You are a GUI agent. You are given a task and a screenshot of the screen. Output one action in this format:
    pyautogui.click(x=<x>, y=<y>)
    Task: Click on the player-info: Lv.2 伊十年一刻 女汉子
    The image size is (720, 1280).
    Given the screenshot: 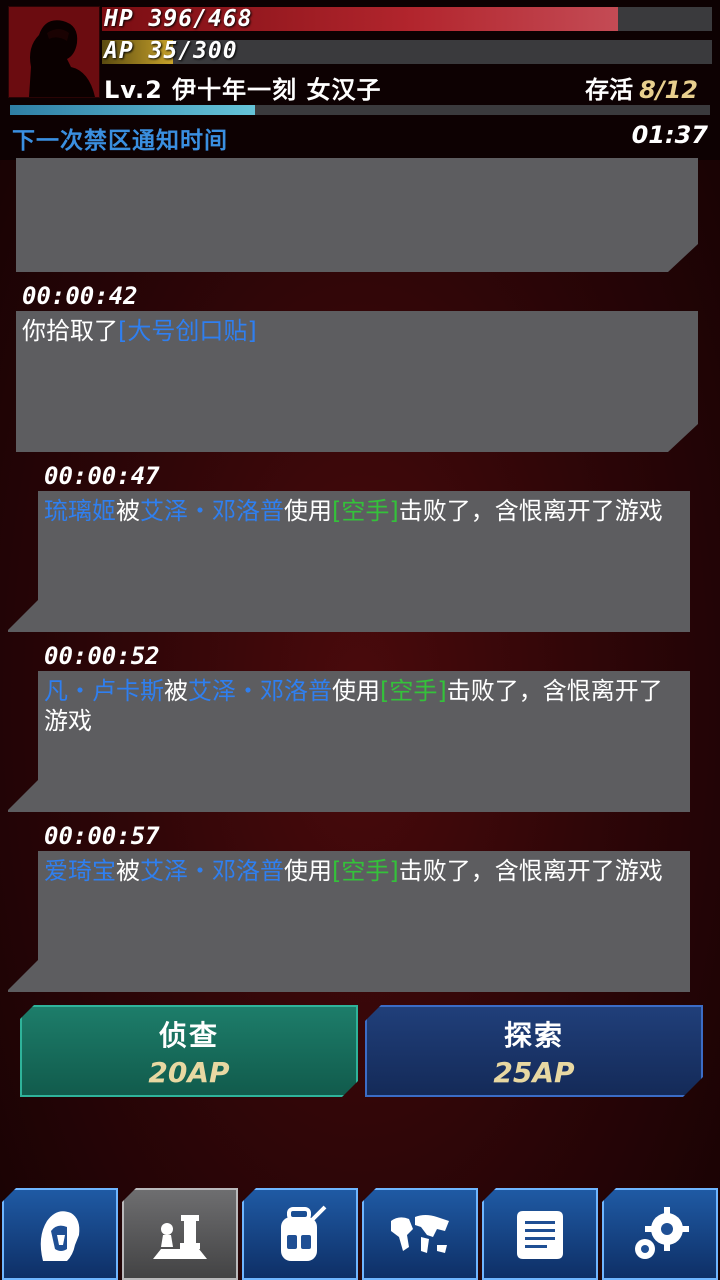 What is the action you would take?
    pyautogui.click(x=243, y=90)
    